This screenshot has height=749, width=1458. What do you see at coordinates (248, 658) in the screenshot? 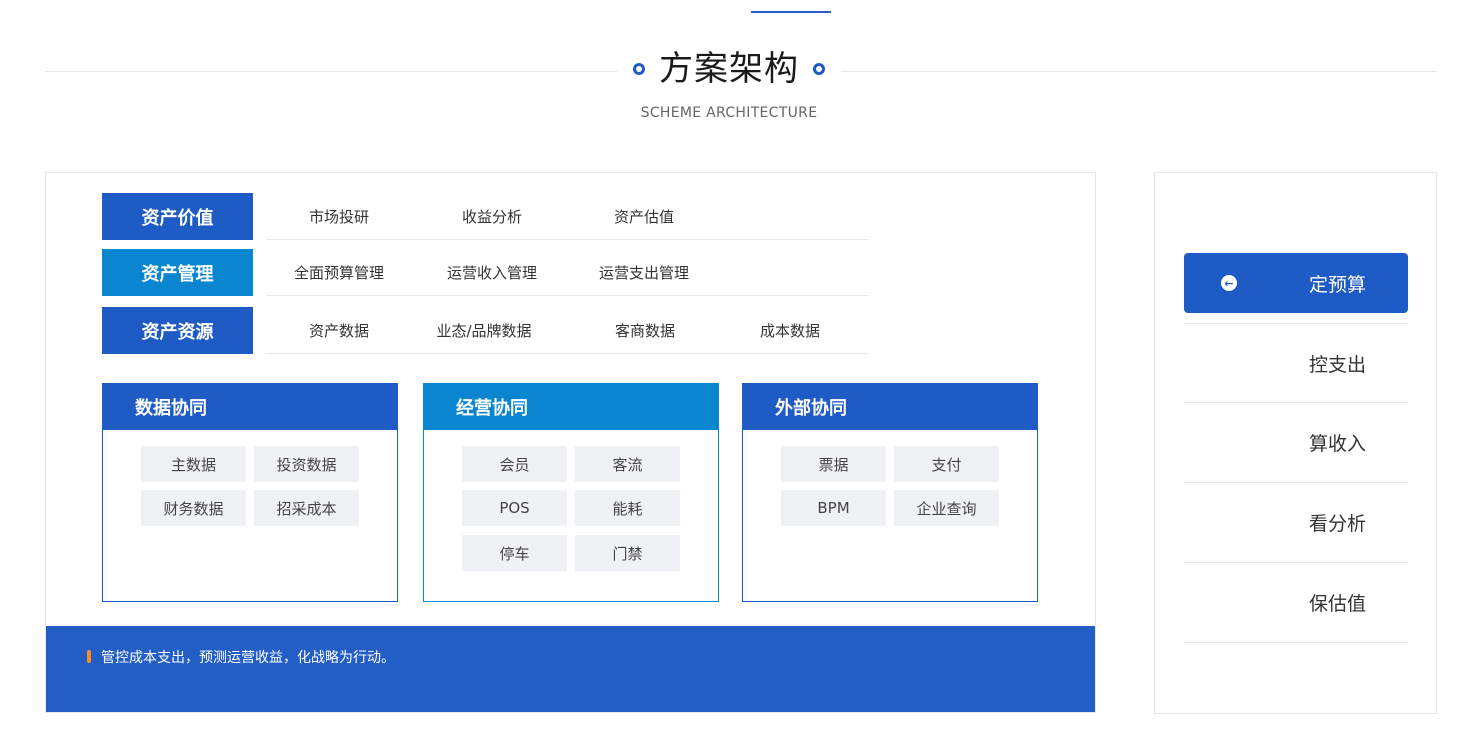
I see `footer-text: 管控成本支出，预测运营收益，化战略为行动。` at bounding box center [248, 658].